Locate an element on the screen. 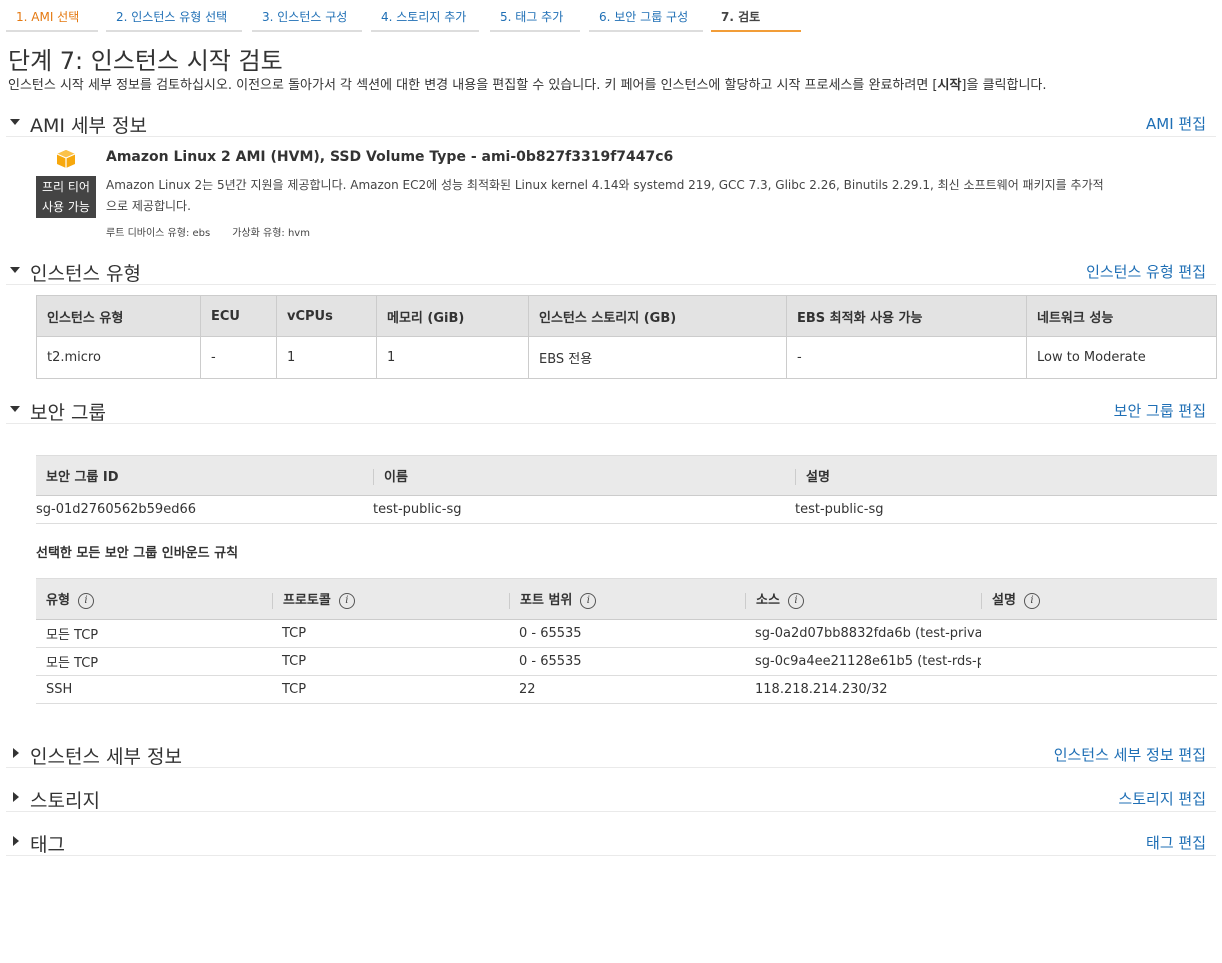  table-cell: SSH is located at coordinates (154, 689).